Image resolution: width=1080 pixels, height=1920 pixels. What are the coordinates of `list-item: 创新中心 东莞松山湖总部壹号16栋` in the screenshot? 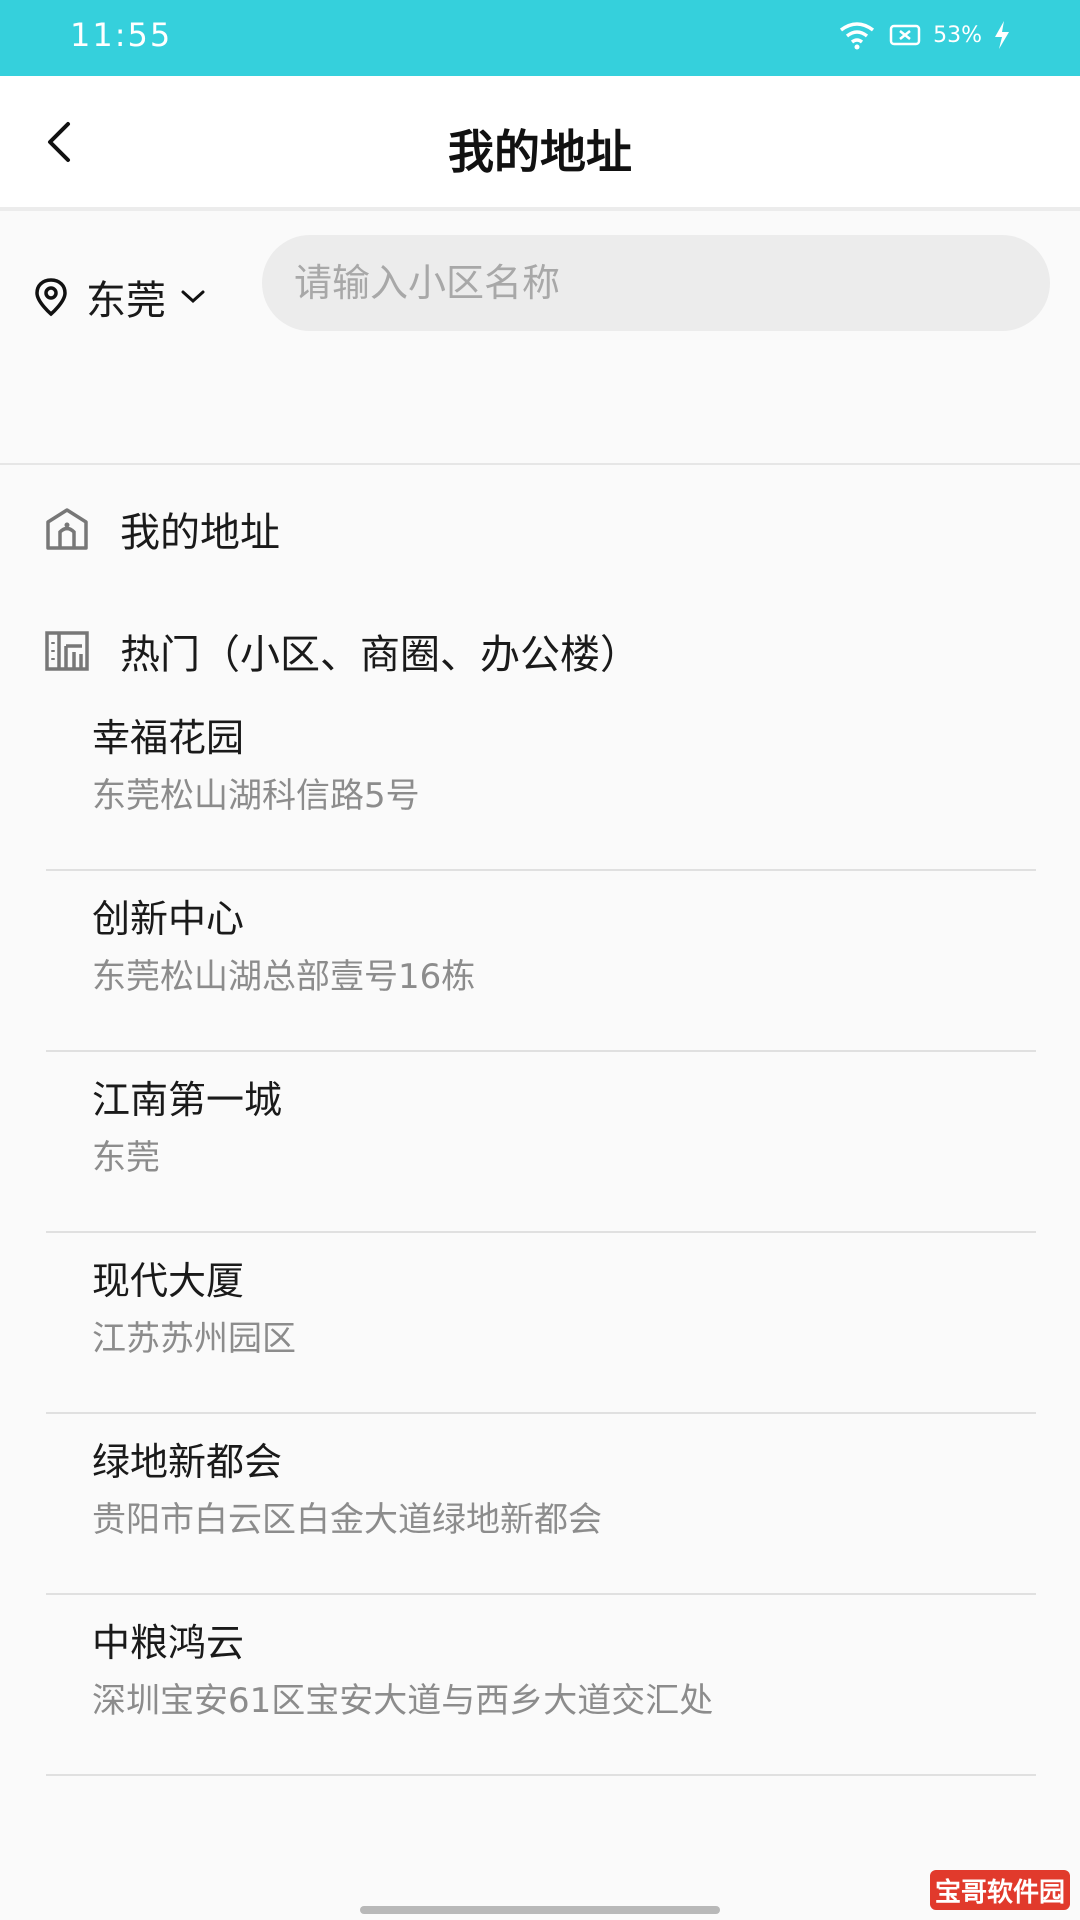 It's located at (541, 961).